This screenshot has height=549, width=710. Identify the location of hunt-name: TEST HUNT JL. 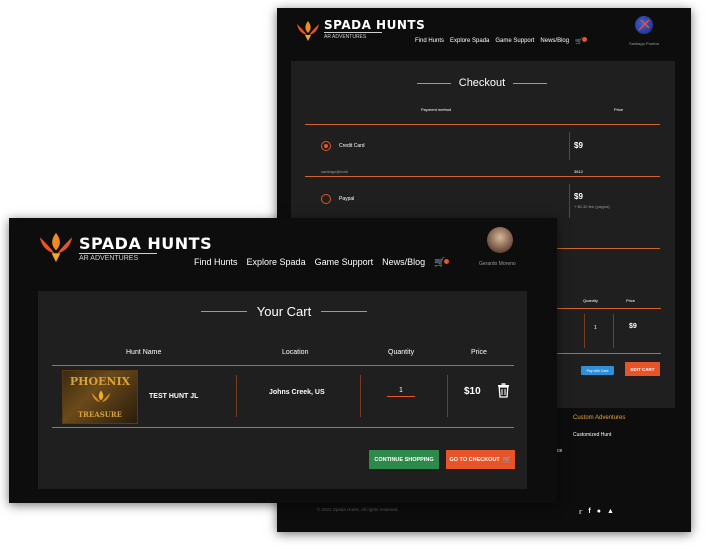
(173, 396).